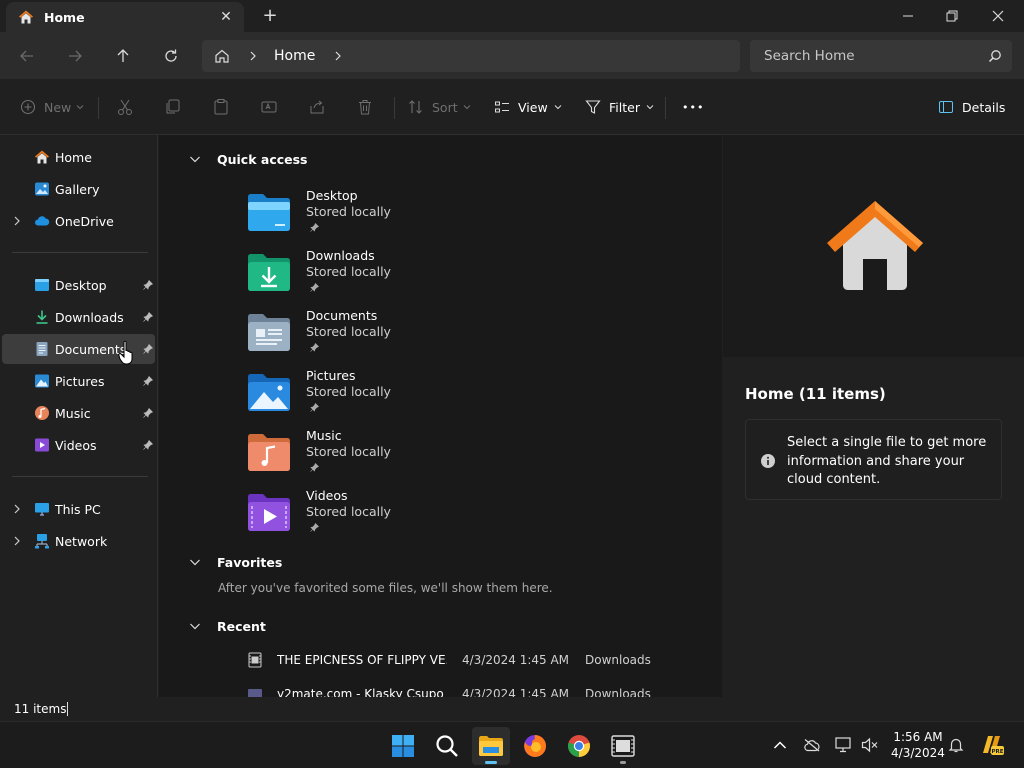  What do you see at coordinates (528, 107) in the screenshot?
I see `view-button: View` at bounding box center [528, 107].